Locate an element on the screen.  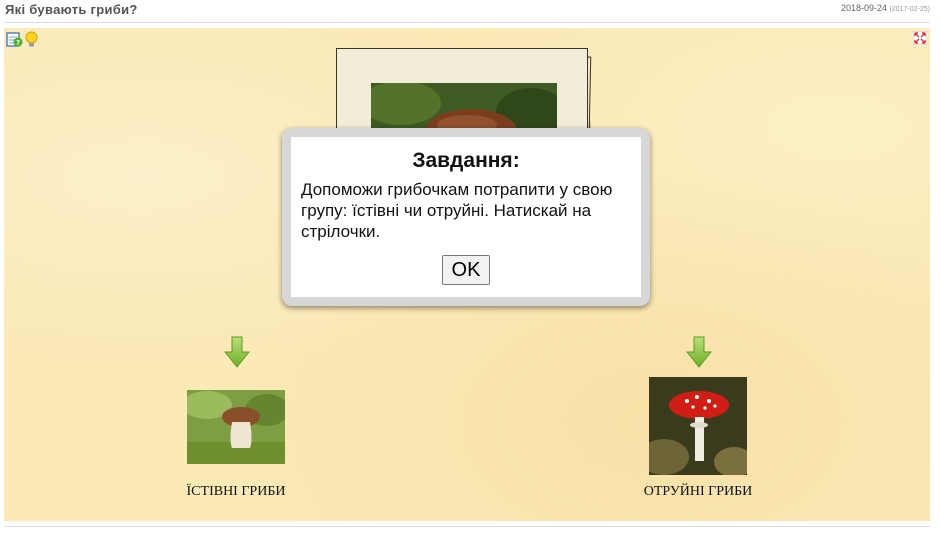
group-label-poisonous: ОТРУЙНІ ГРИБИ is located at coordinates (698, 491).